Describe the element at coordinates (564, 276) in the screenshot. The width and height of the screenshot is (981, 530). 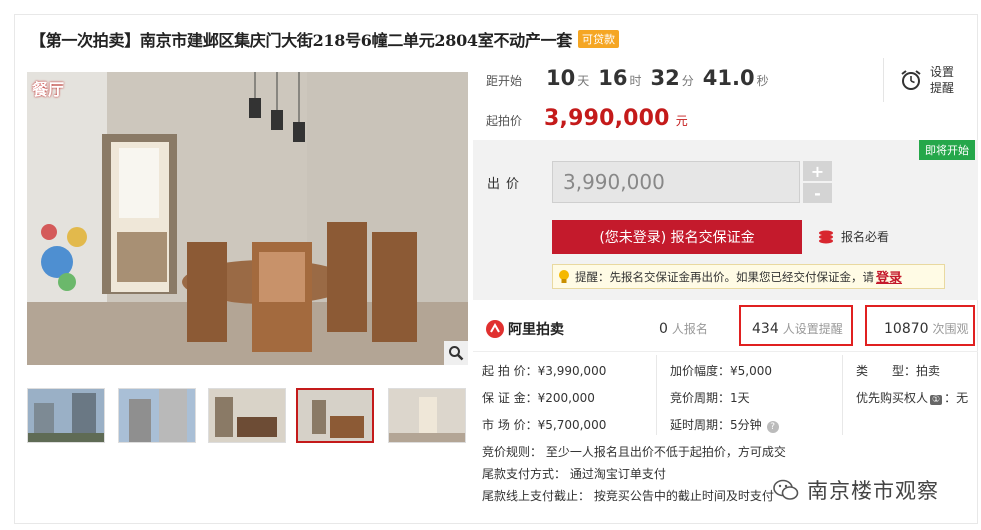
I see `lightbulb-icon` at that location.